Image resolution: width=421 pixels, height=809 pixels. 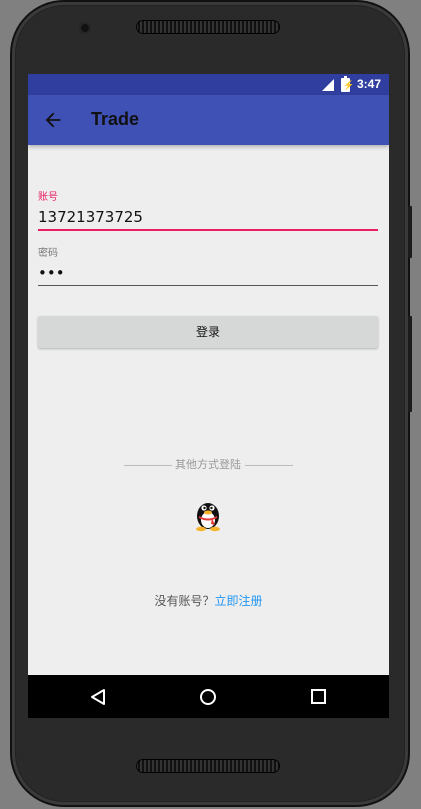 I want to click on password-field: 密码 •••, so click(x=208, y=265).